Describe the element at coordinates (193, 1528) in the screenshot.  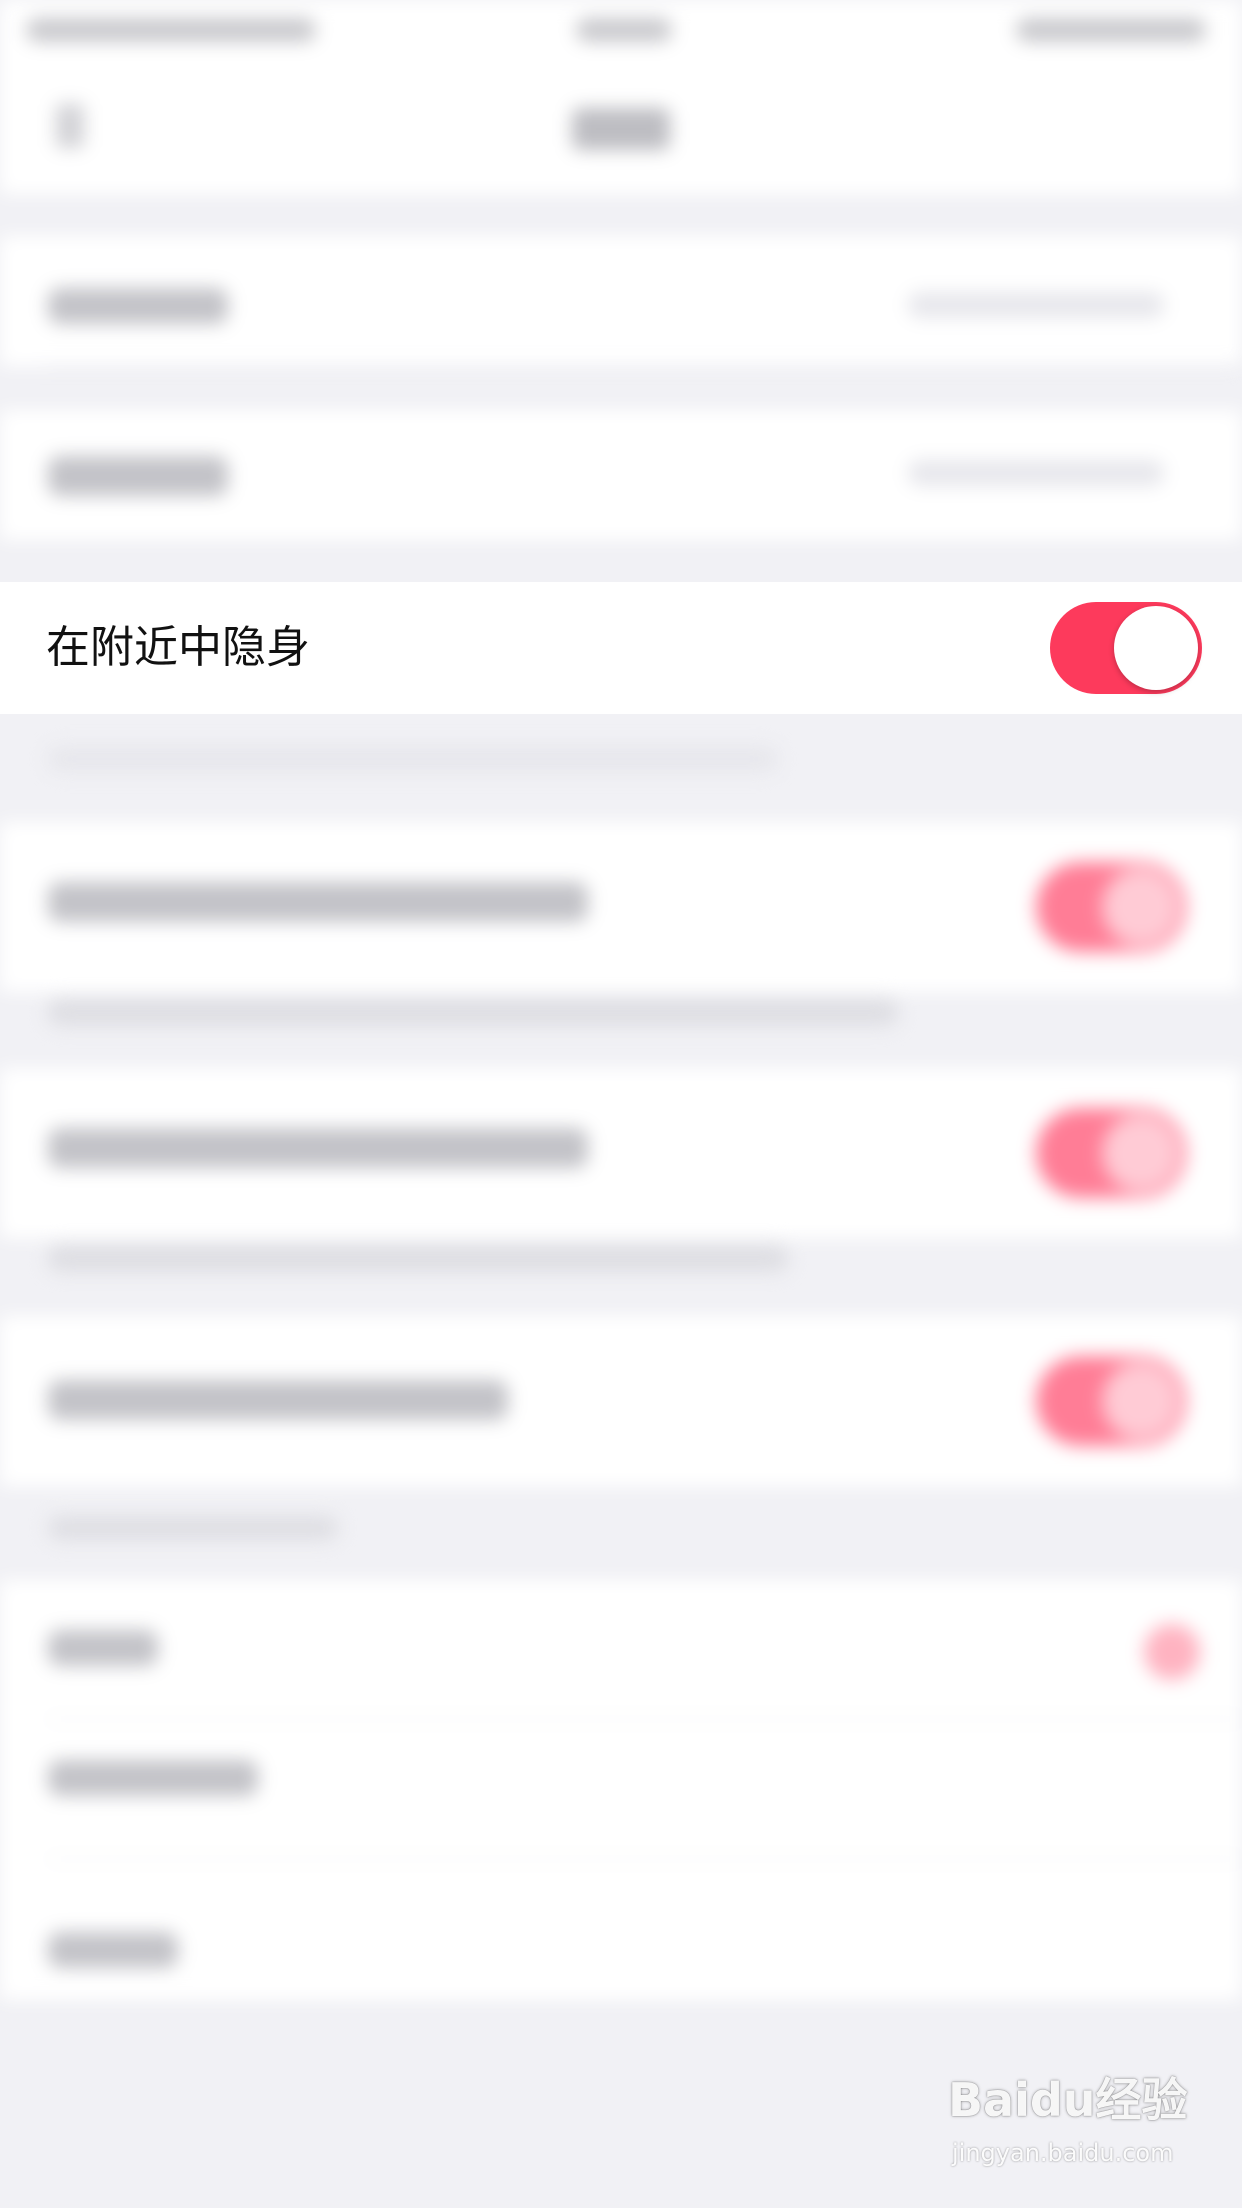
I see `section-header-placeholder` at that location.